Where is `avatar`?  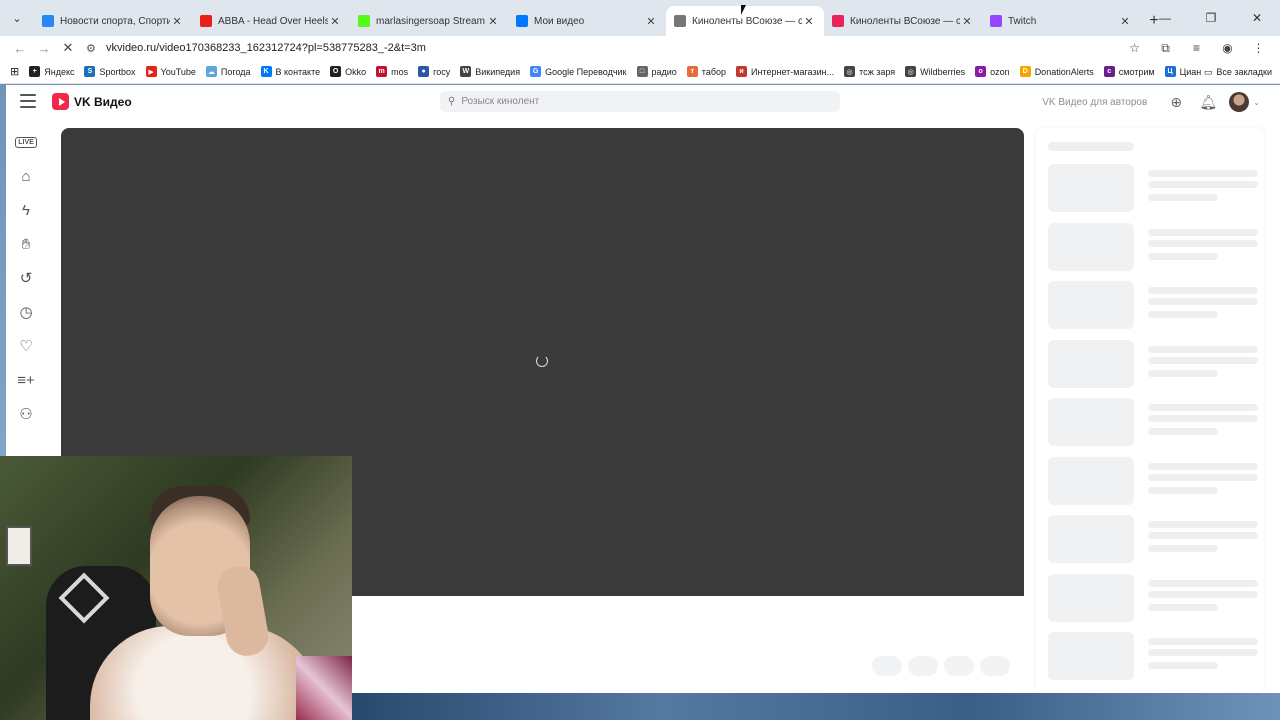 avatar is located at coordinates (1239, 102).